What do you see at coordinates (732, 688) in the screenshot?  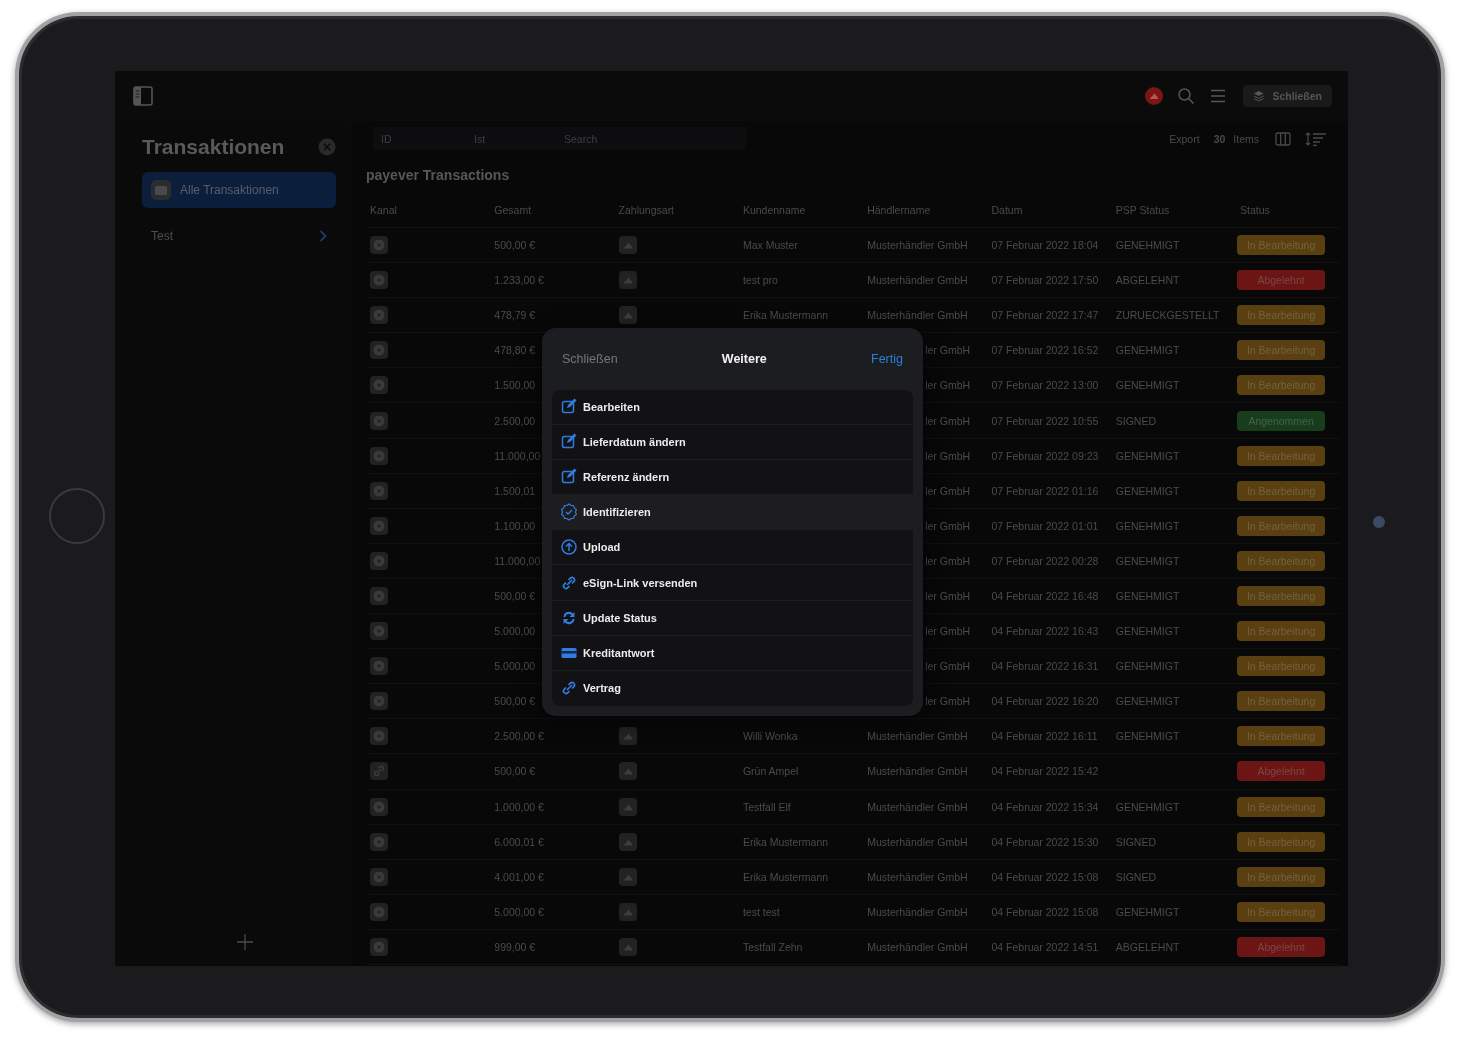 I see `menu-item: Vertrag` at bounding box center [732, 688].